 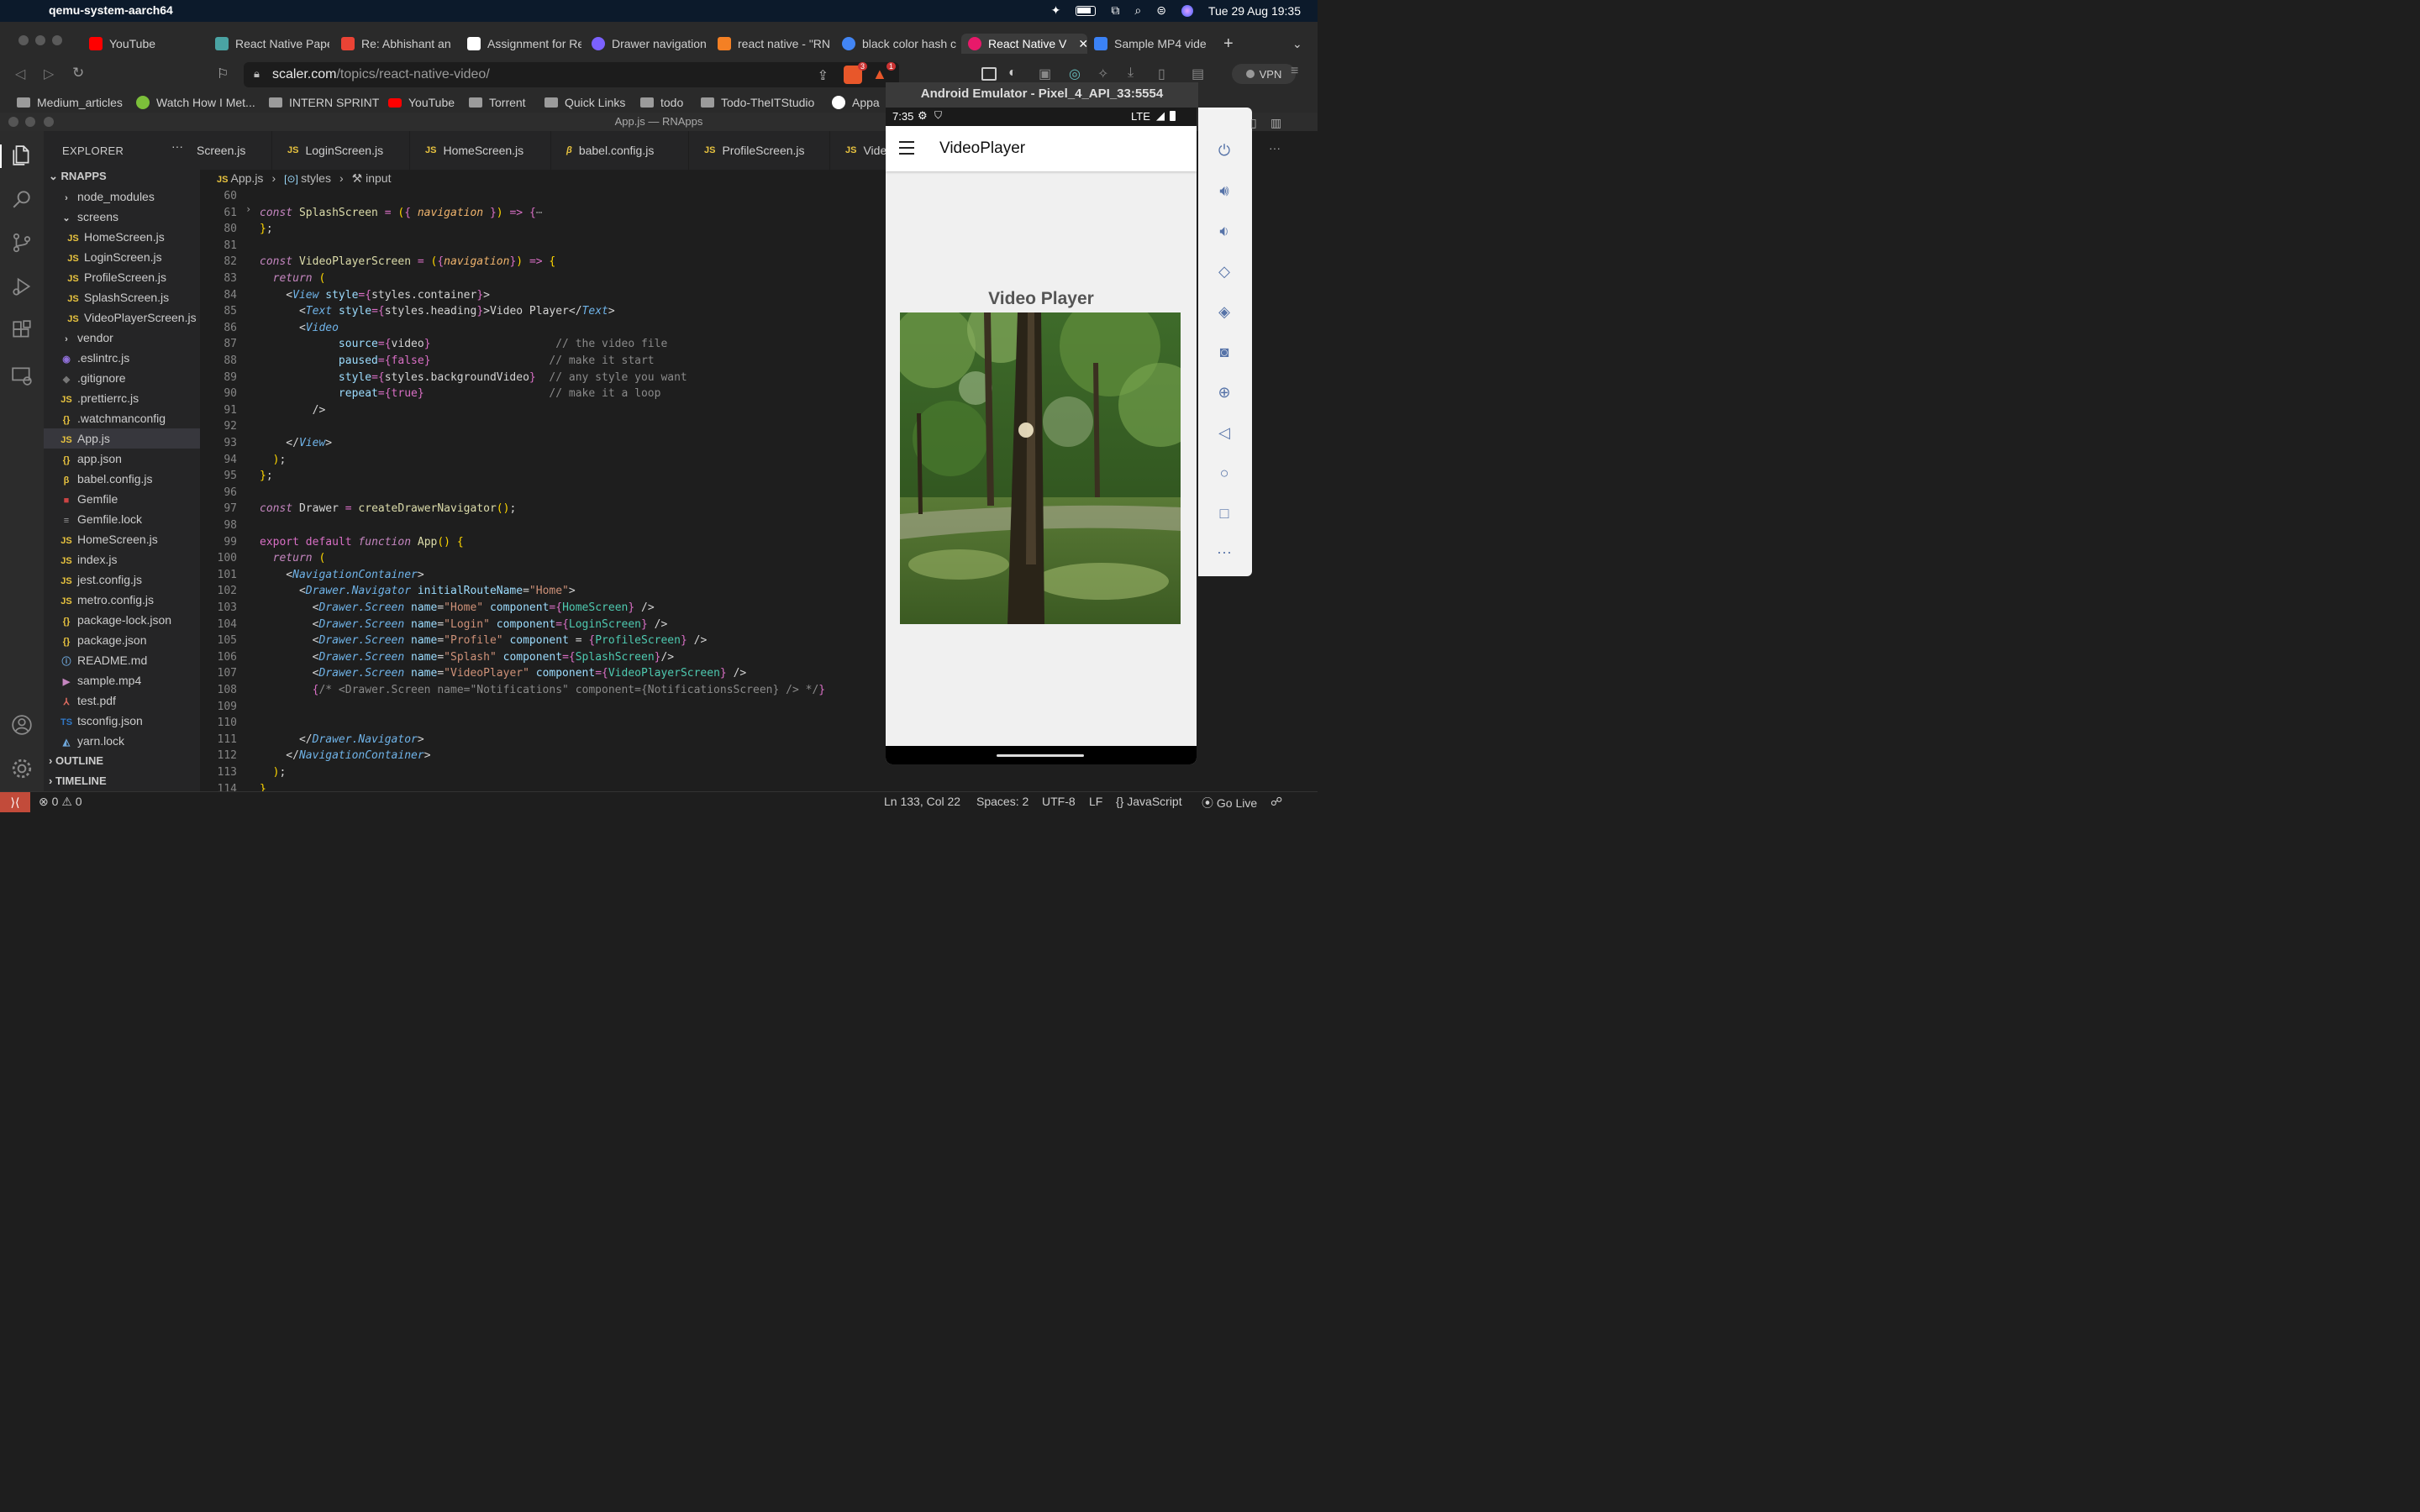 I want to click on remote-explorer-icon, so click(x=22, y=375).